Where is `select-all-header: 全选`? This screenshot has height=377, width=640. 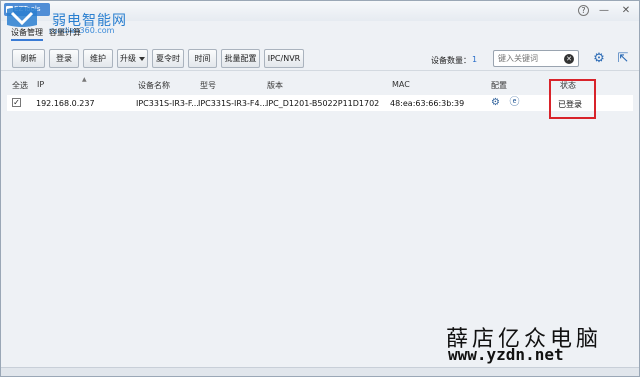
select-all-header: 全选 is located at coordinates (20, 85).